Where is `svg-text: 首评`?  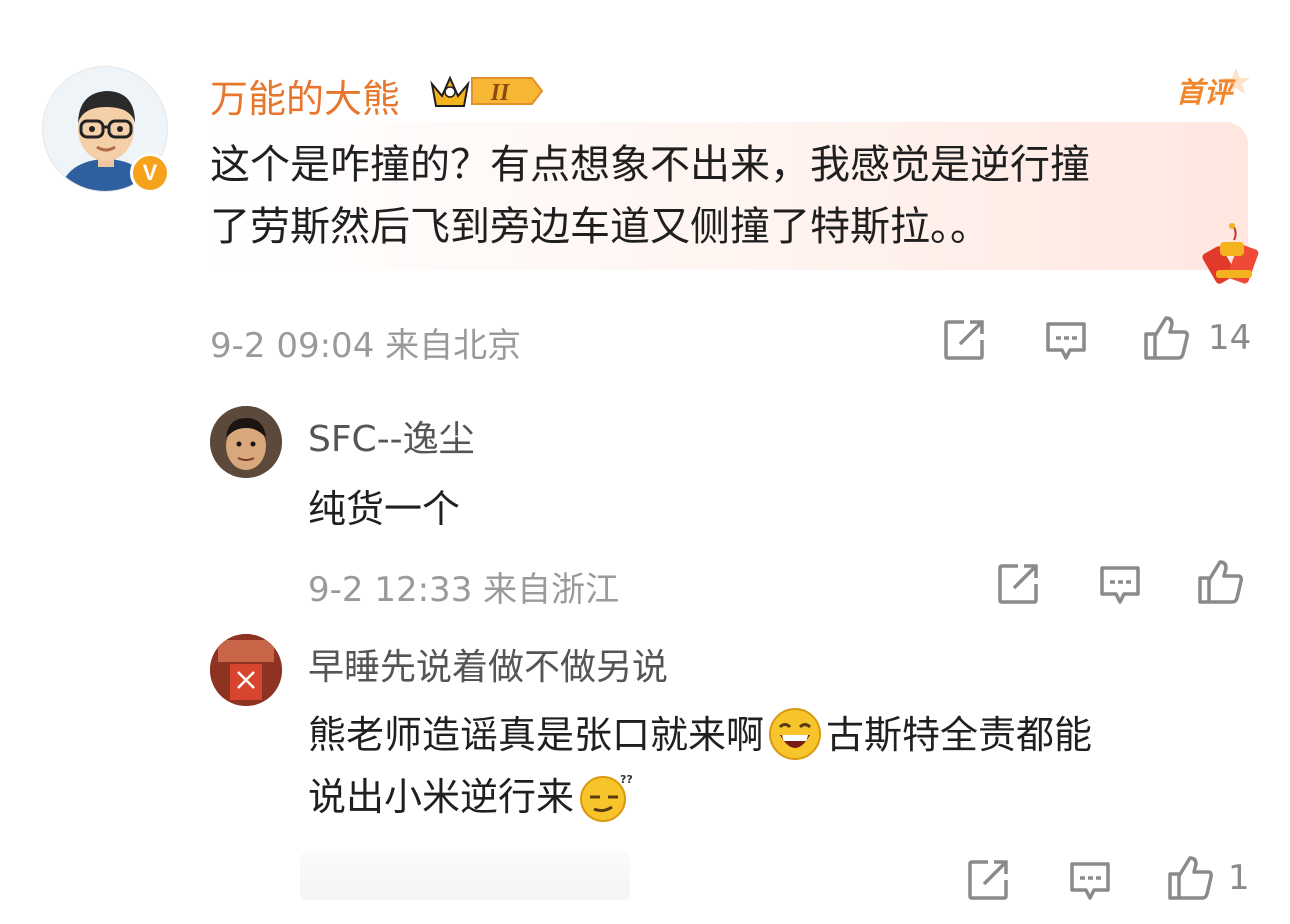 svg-text: 首评 is located at coordinates (1206, 92).